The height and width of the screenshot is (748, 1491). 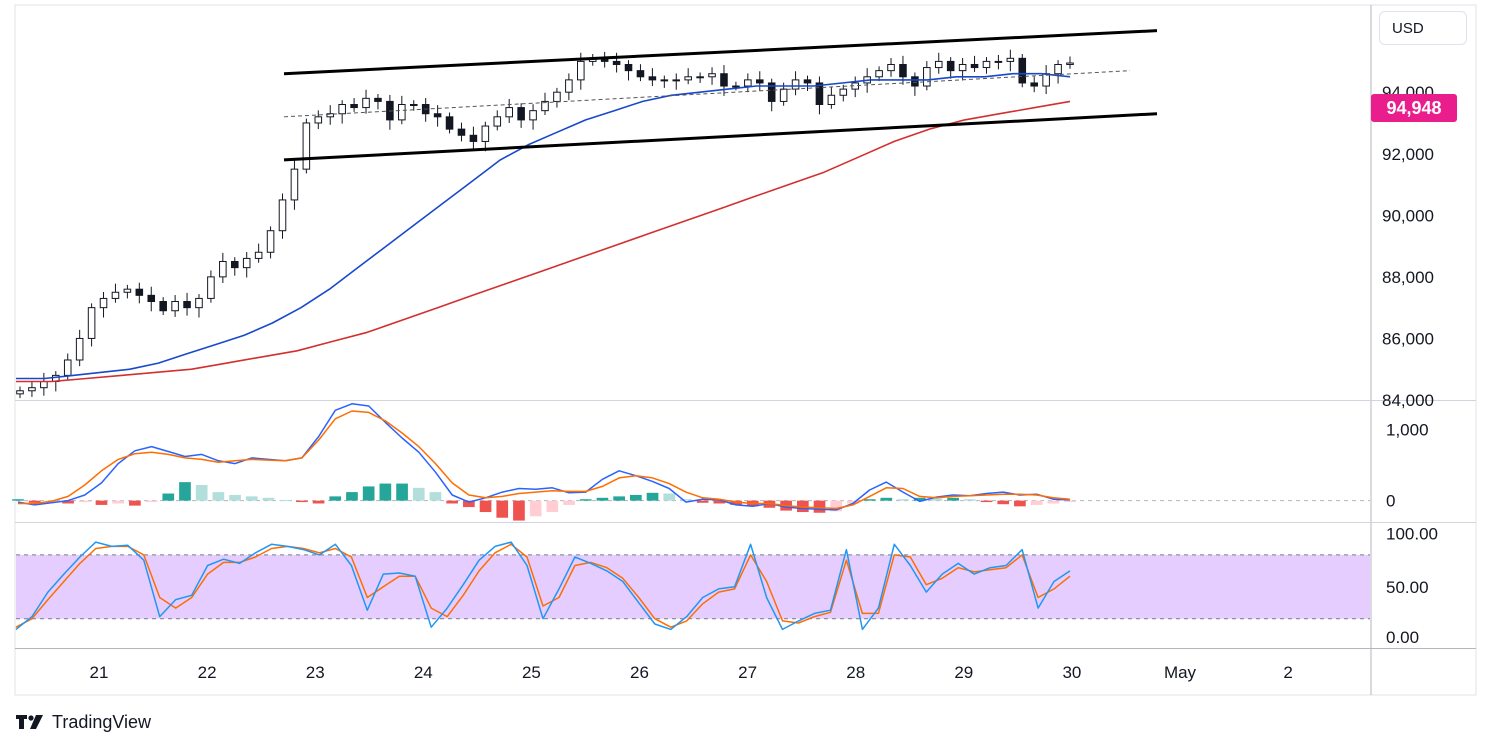 What do you see at coordinates (1180, 672) in the screenshot?
I see `date-tick-label: May` at bounding box center [1180, 672].